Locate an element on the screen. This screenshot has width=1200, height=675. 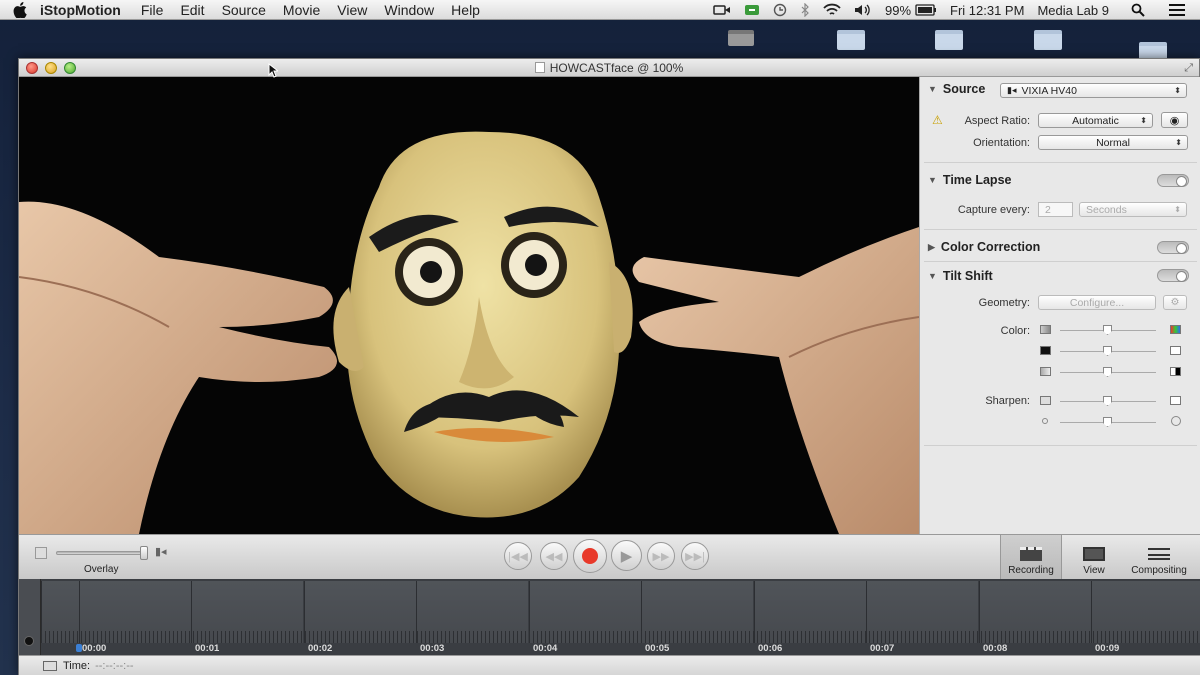
zoom-button is located at coordinates (70, 68).